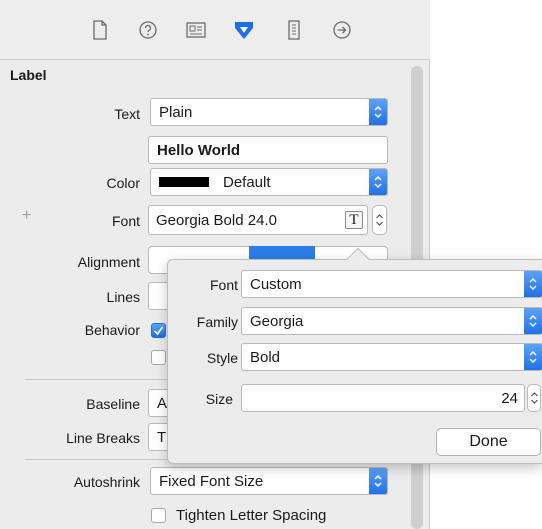  What do you see at coordinates (379, 220) in the screenshot?
I see `font-size-stepper` at bounding box center [379, 220].